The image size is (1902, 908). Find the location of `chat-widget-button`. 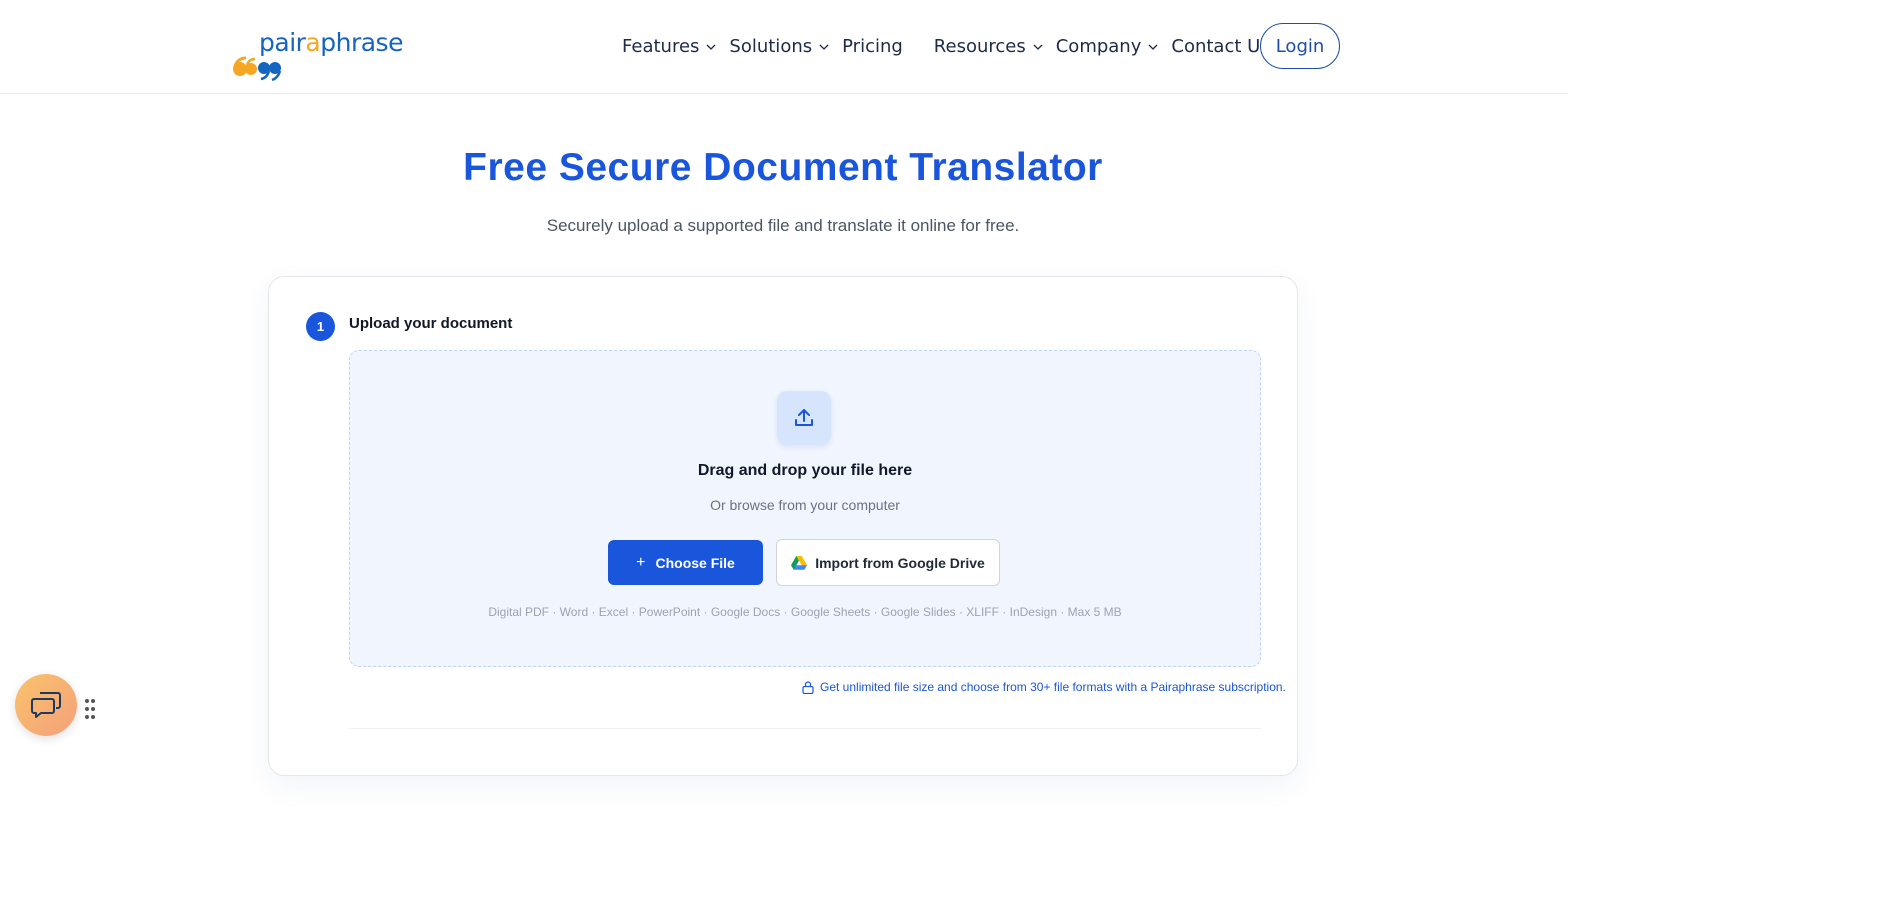

chat-widget-button is located at coordinates (46, 705).